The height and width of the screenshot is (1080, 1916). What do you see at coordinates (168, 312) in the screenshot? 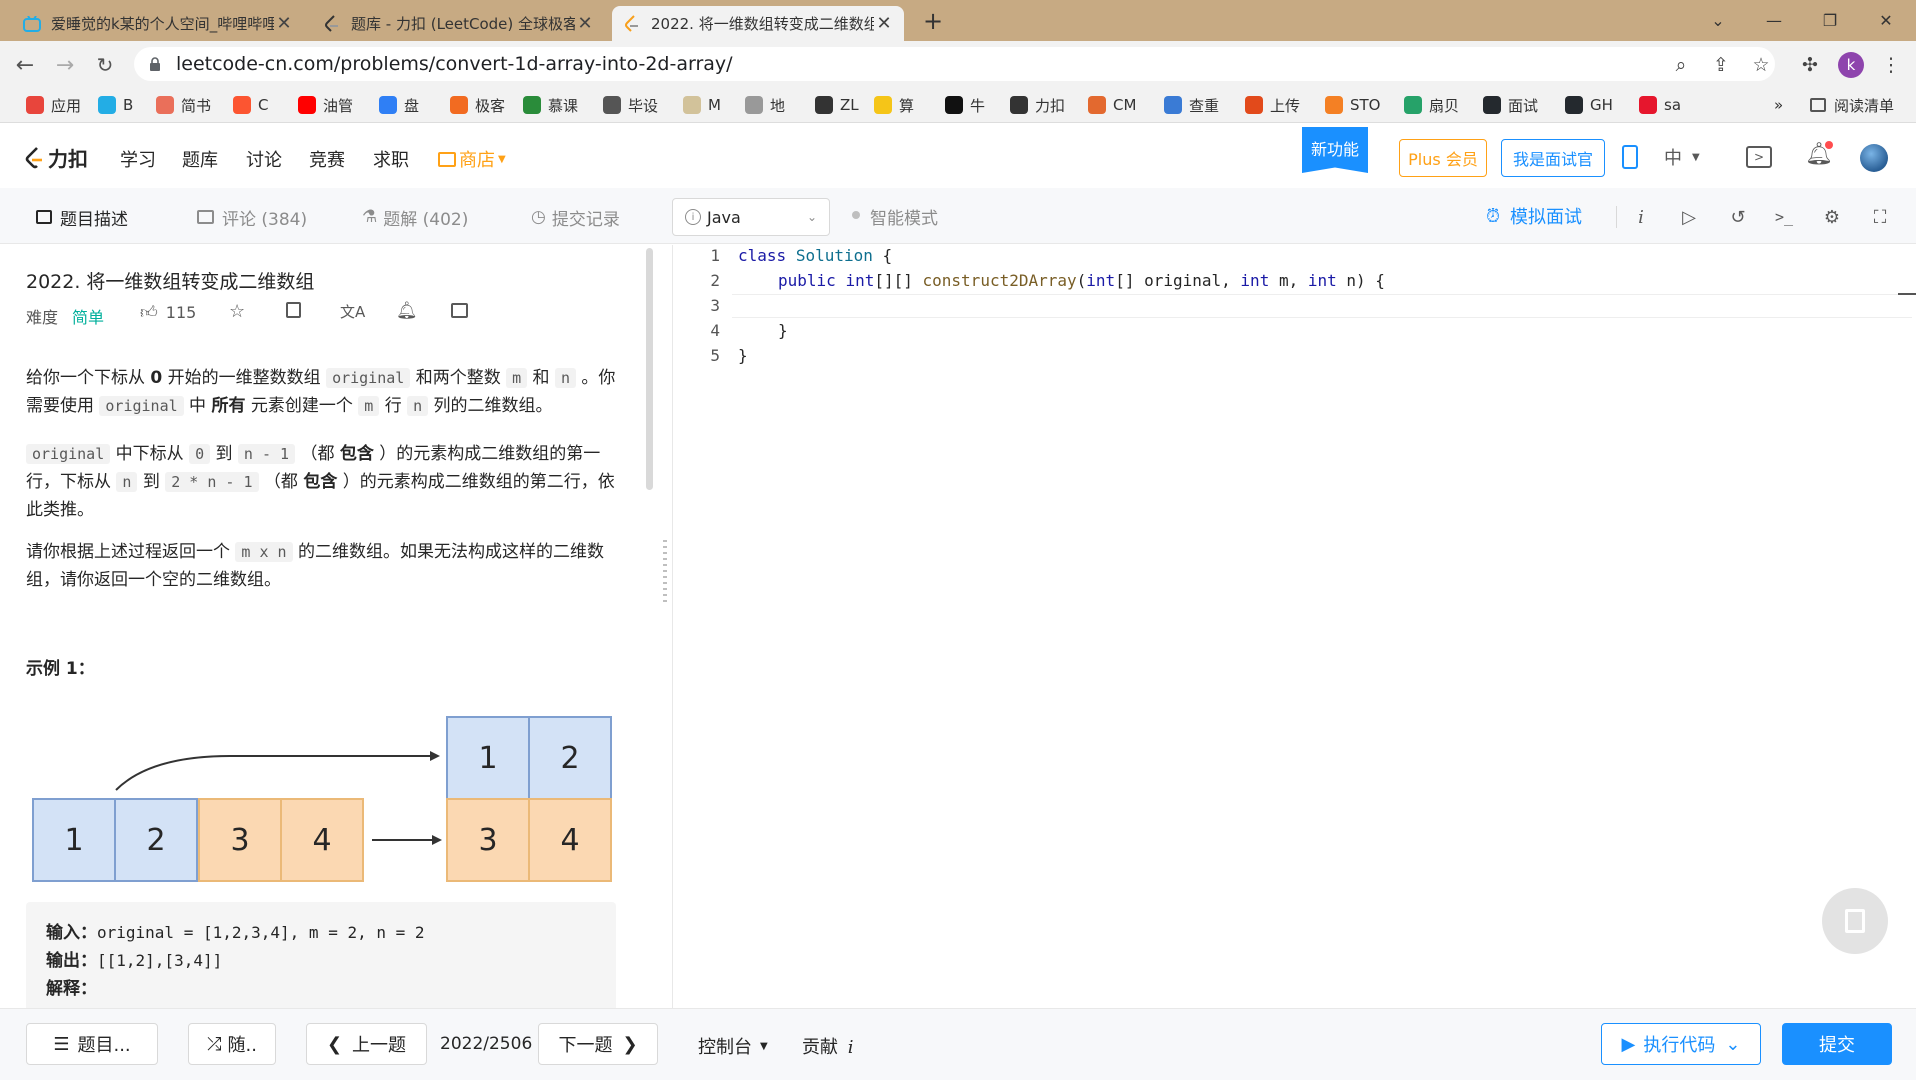
I see `like-button: 👍︎ 115` at bounding box center [168, 312].